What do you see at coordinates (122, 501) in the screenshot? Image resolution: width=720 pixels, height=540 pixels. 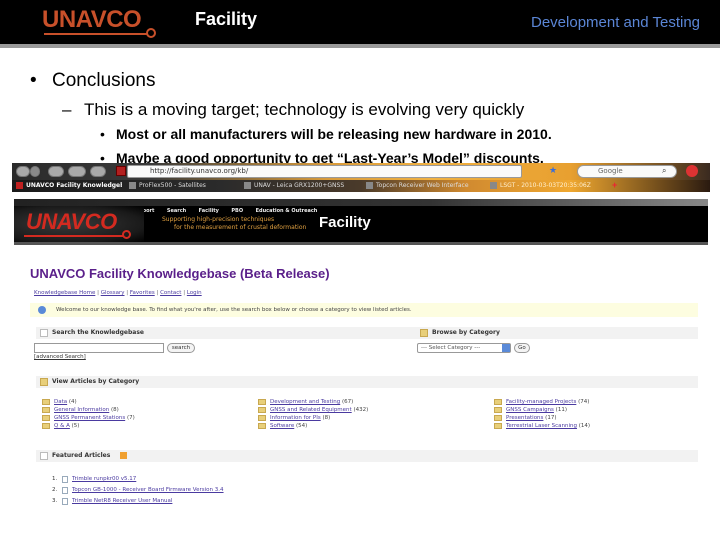 I see `featured-link: Trimble NetR8 Receiver User Manual` at bounding box center [122, 501].